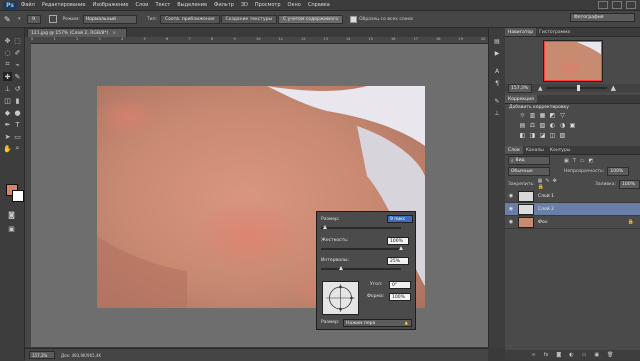 This screenshot has width=640, height=361. What do you see at coordinates (602, 17) in the screenshot?
I see `workspace-select: Фотография` at bounding box center [602, 17].